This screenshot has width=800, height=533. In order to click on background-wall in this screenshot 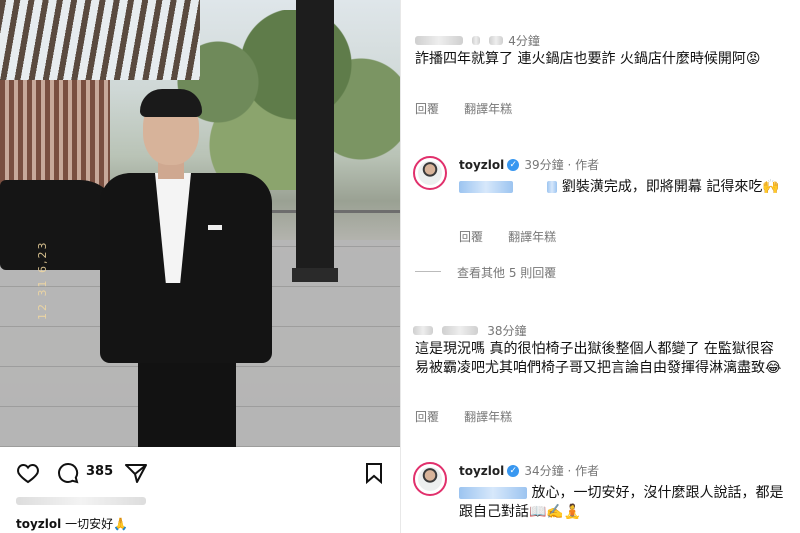, I will do `click(55, 130)`.